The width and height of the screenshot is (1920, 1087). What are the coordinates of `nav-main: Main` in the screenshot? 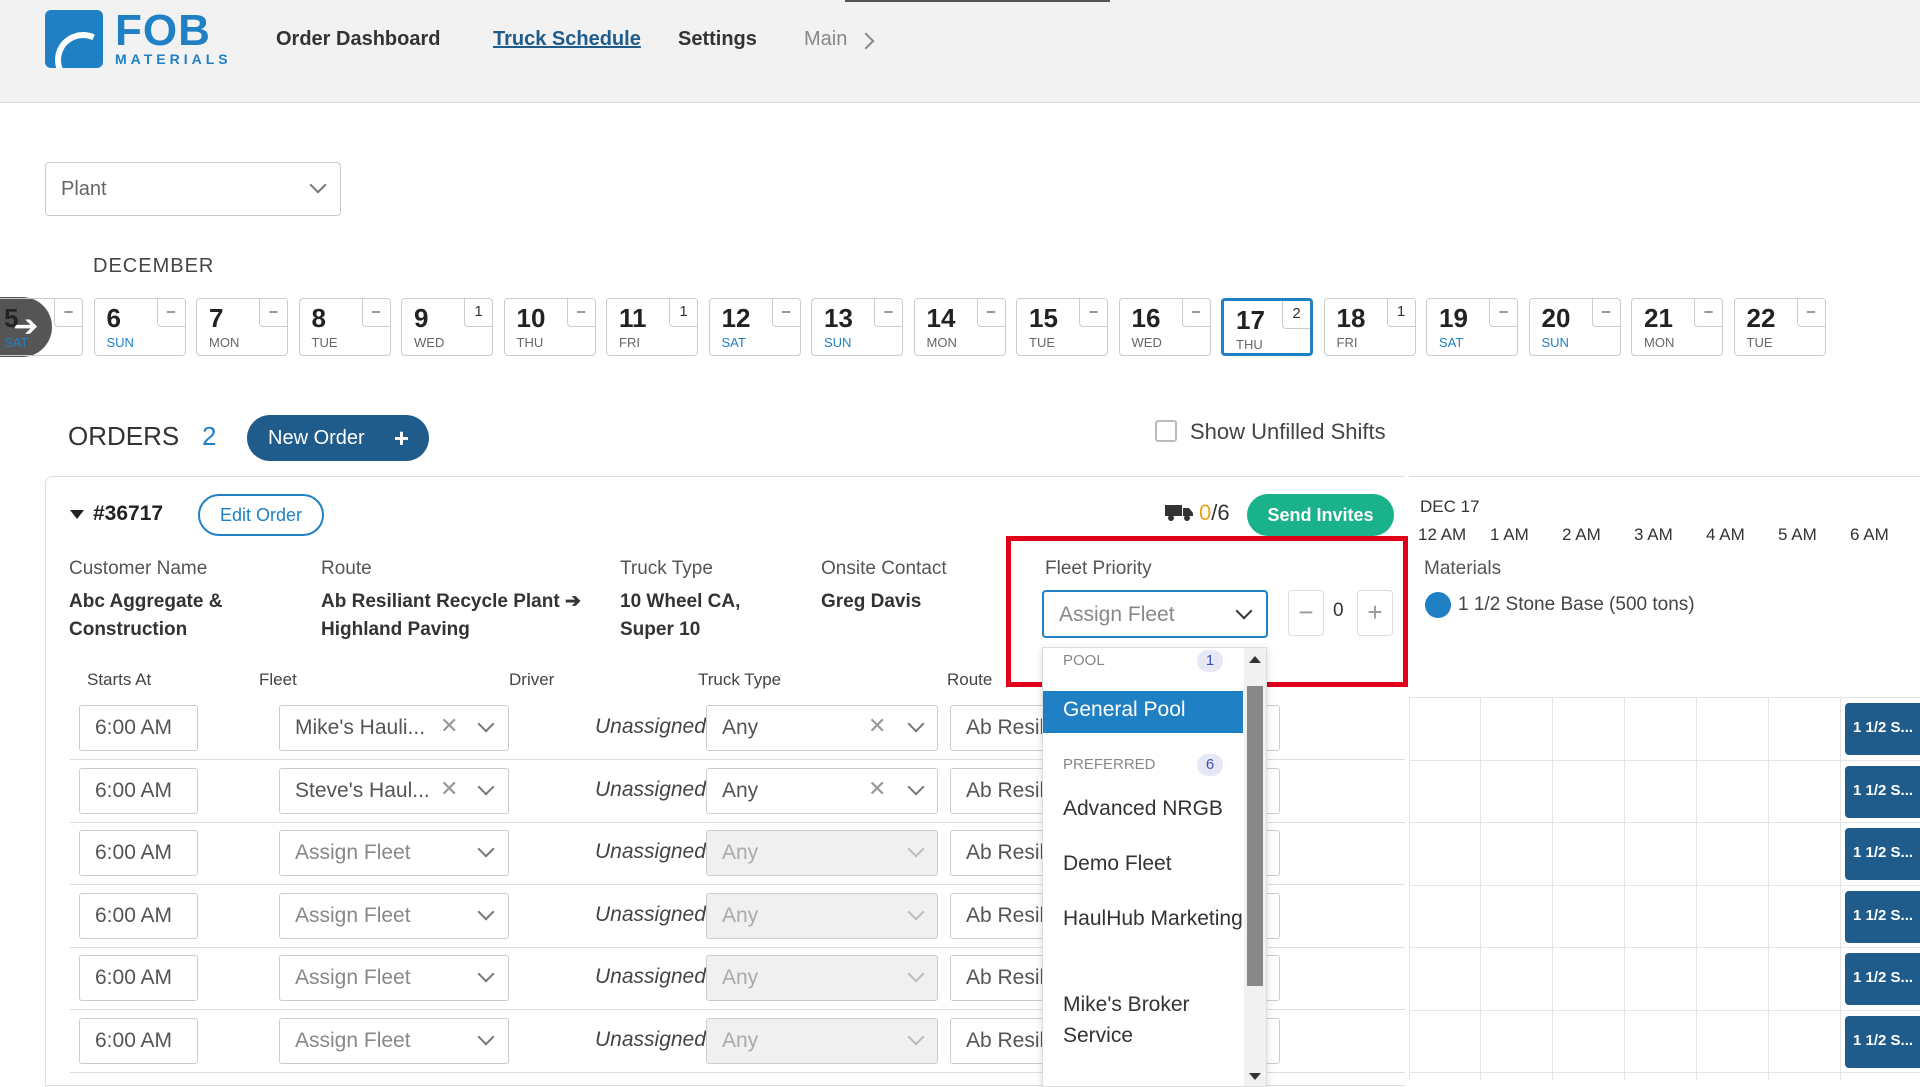 It's located at (825, 39).